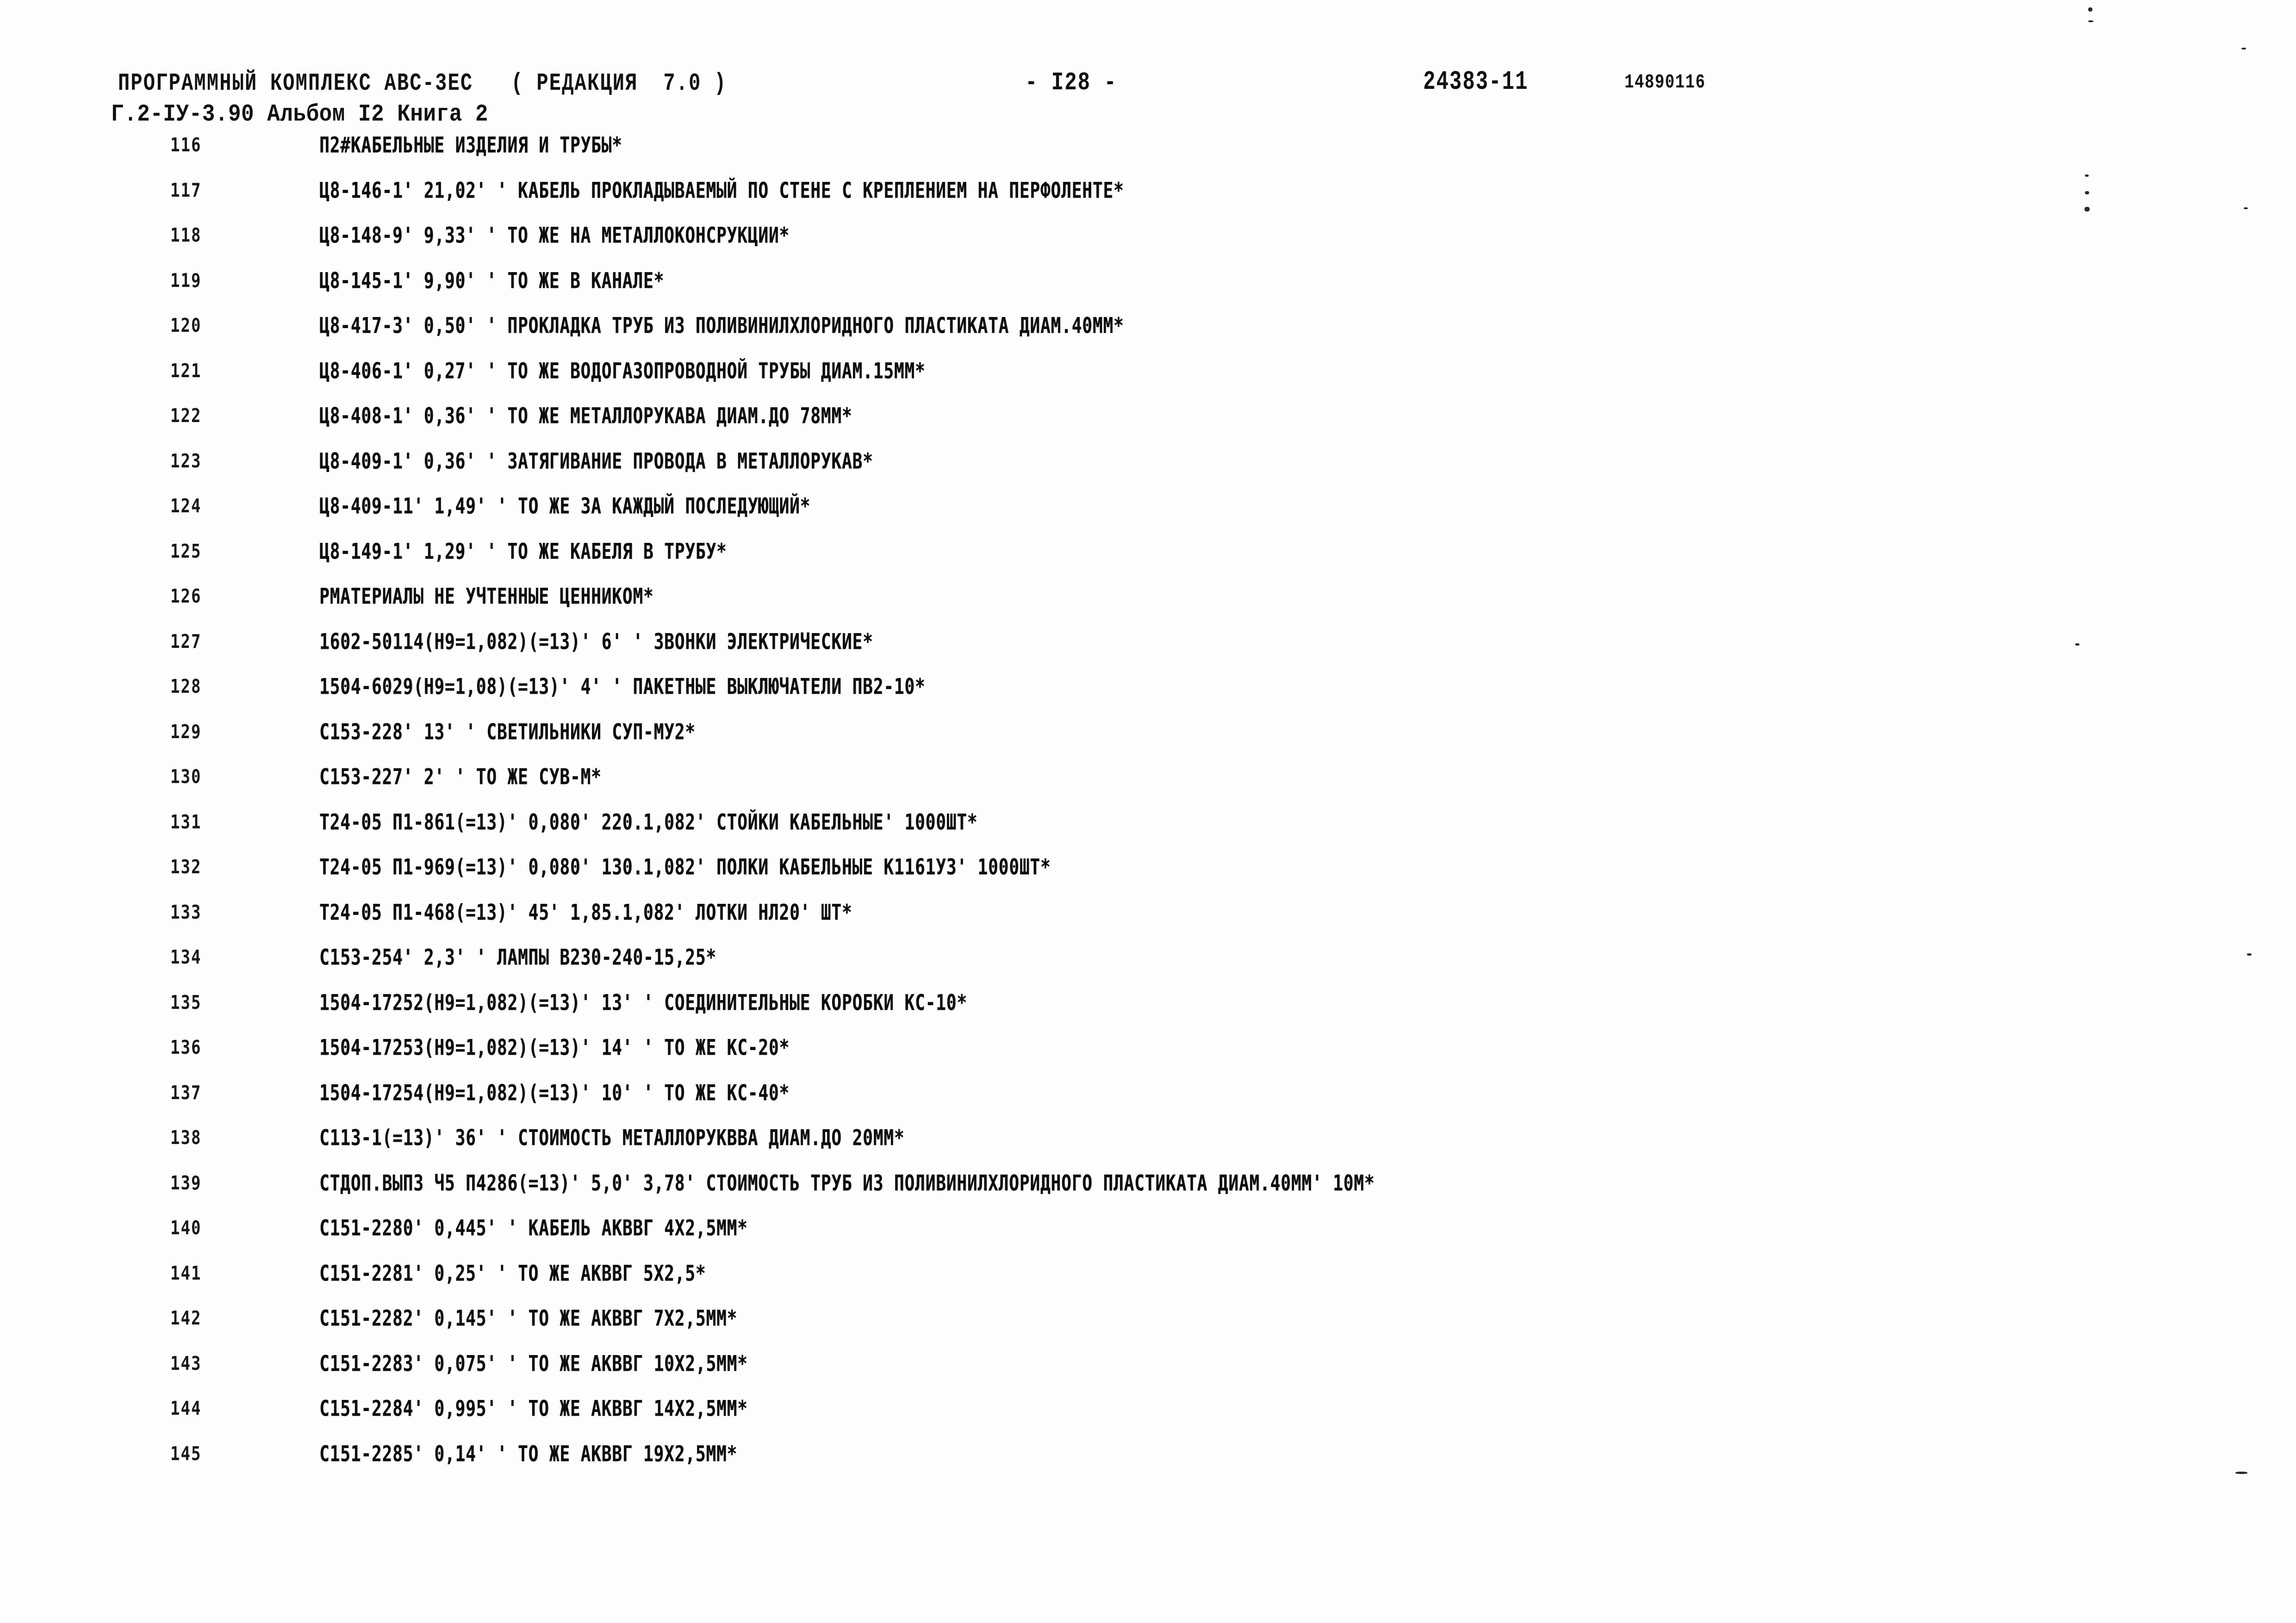 This screenshot has height=1623, width=2296. What do you see at coordinates (186, 732) in the screenshot?
I see `row-number: 129` at bounding box center [186, 732].